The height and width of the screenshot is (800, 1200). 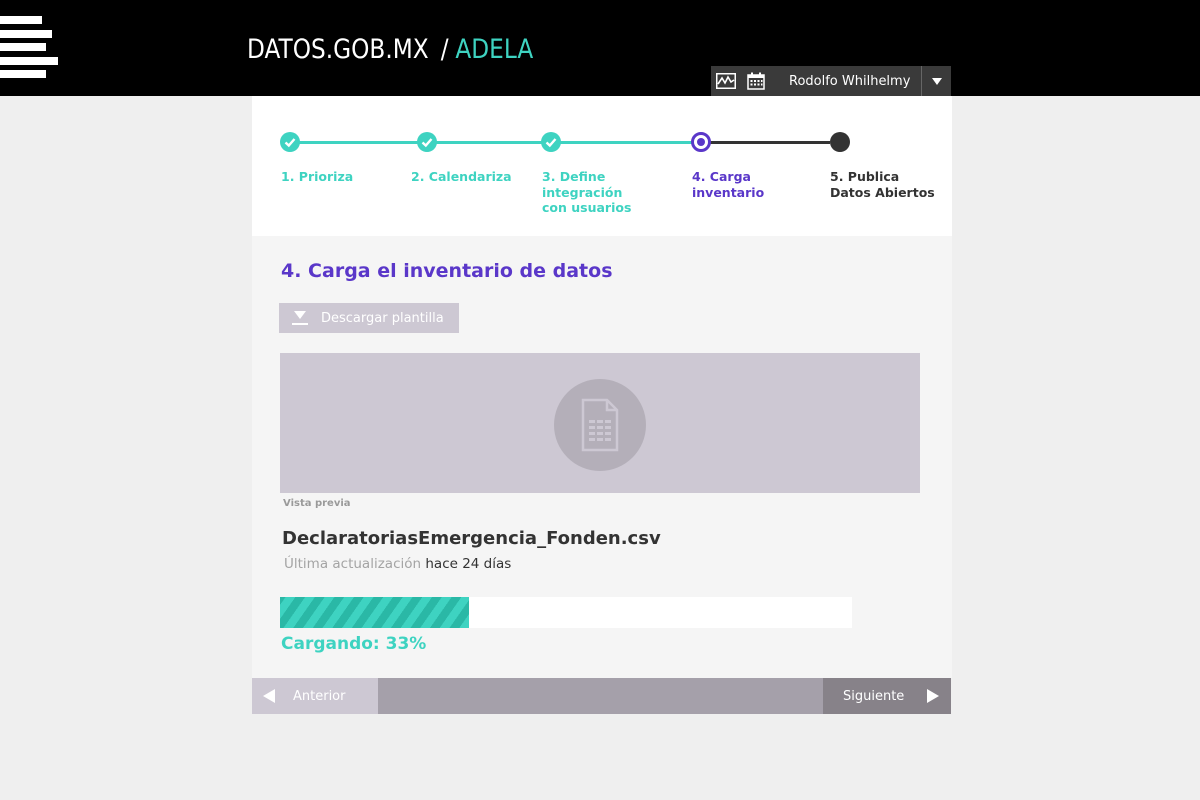 I want to click on step-2-label: 2. Calendariza, so click(x=466, y=177).